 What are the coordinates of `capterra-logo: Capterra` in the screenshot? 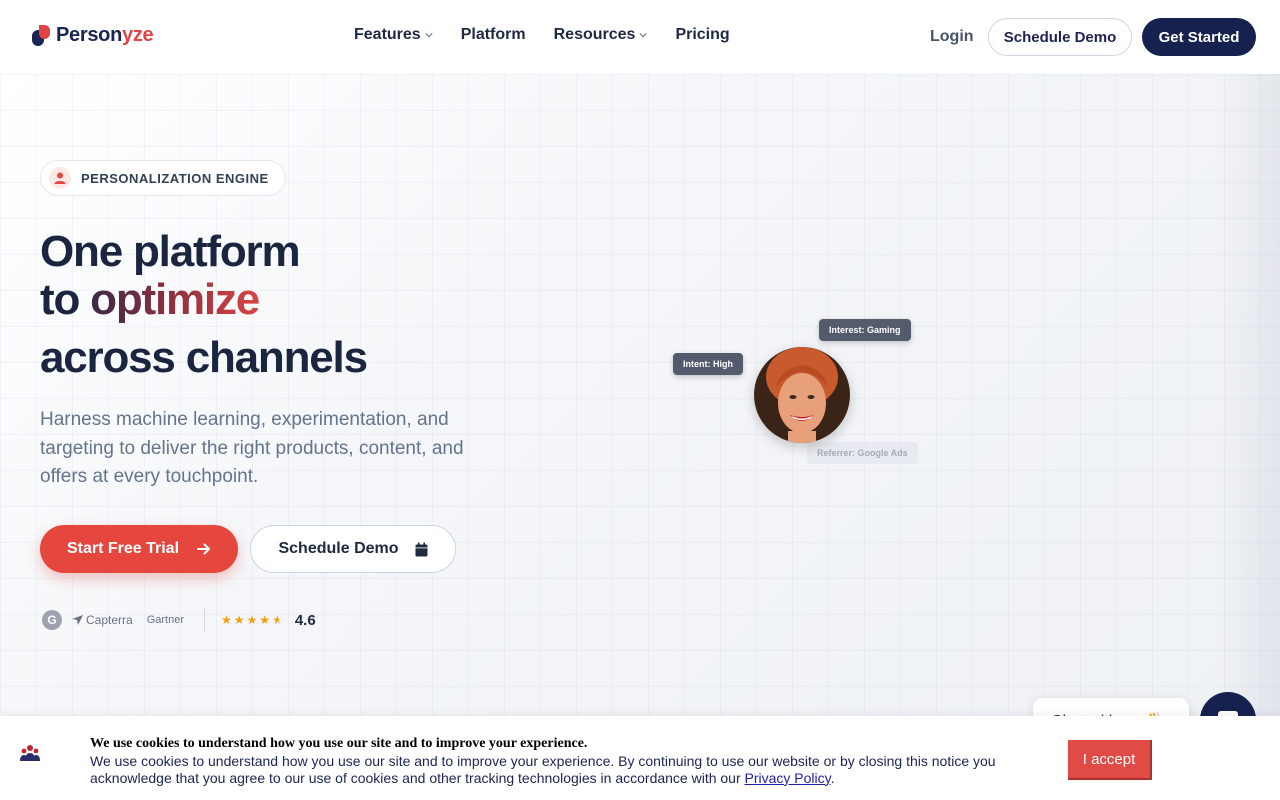 It's located at (102, 620).